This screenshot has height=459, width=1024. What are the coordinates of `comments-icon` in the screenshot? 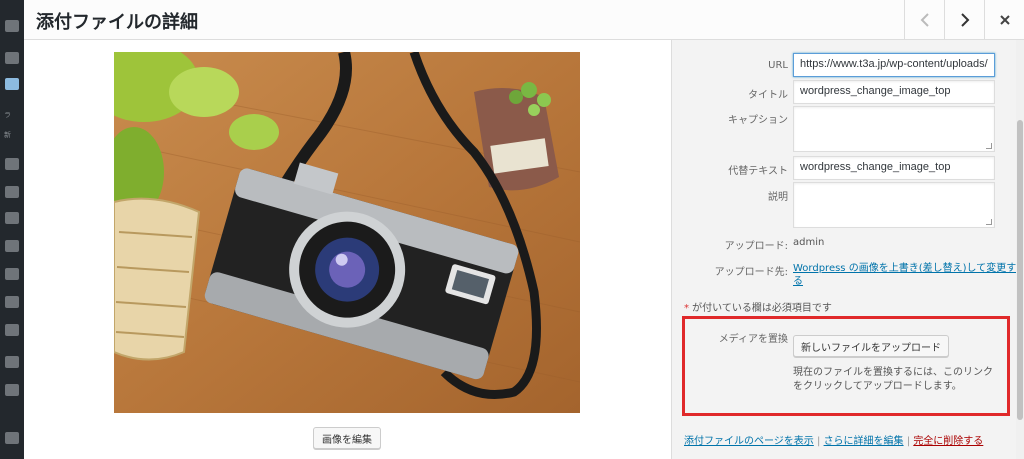 It's located at (12, 192).